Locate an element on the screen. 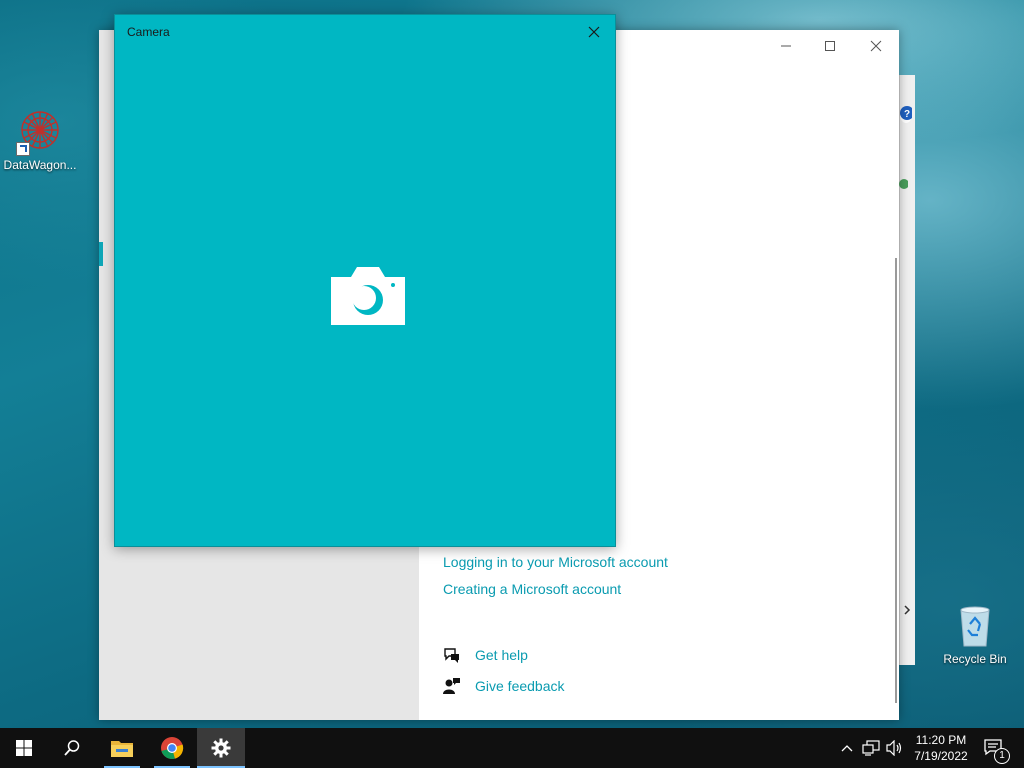 This screenshot has height=768, width=1024. taskbar-settings is located at coordinates (221, 748).